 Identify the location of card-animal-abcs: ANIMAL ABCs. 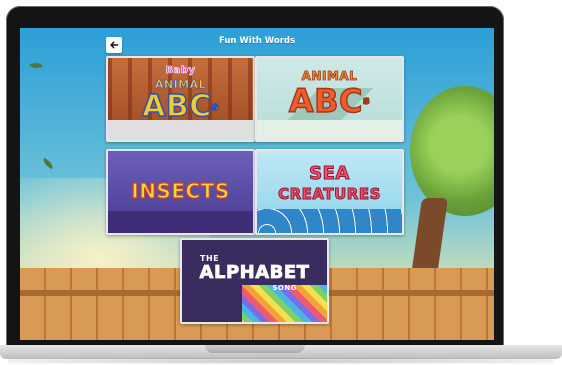
(329, 99).